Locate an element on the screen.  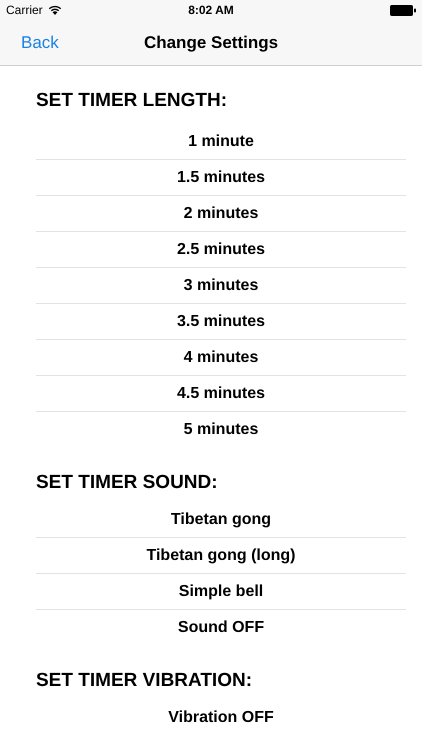
wifi-icon is located at coordinates (55, 10).